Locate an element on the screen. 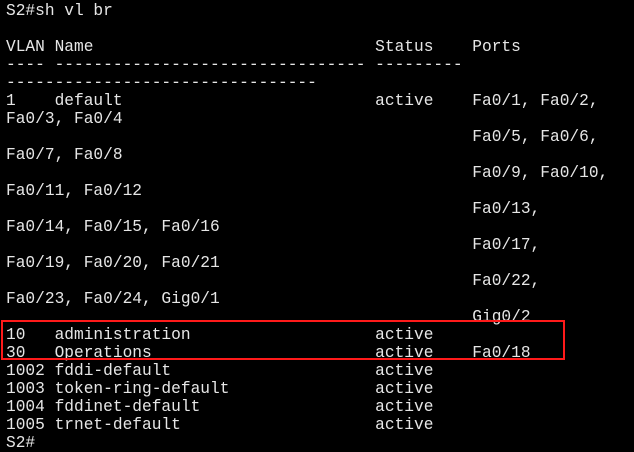 The height and width of the screenshot is (452, 634). vlan-row-wrap: Fa0/11, Fa0/12 is located at coordinates (74, 191).